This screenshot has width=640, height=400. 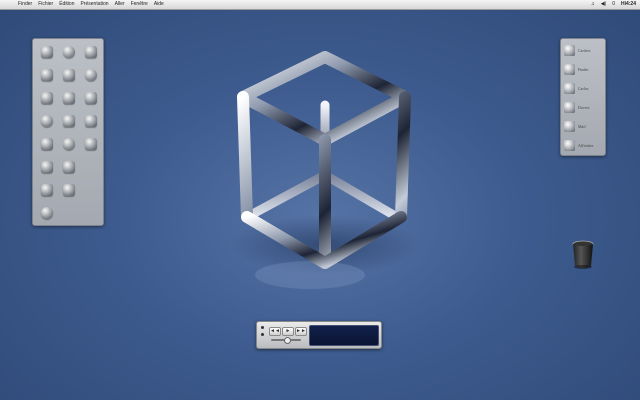 I want to click on shortcut-label: Dovers, so click(x=584, y=107).